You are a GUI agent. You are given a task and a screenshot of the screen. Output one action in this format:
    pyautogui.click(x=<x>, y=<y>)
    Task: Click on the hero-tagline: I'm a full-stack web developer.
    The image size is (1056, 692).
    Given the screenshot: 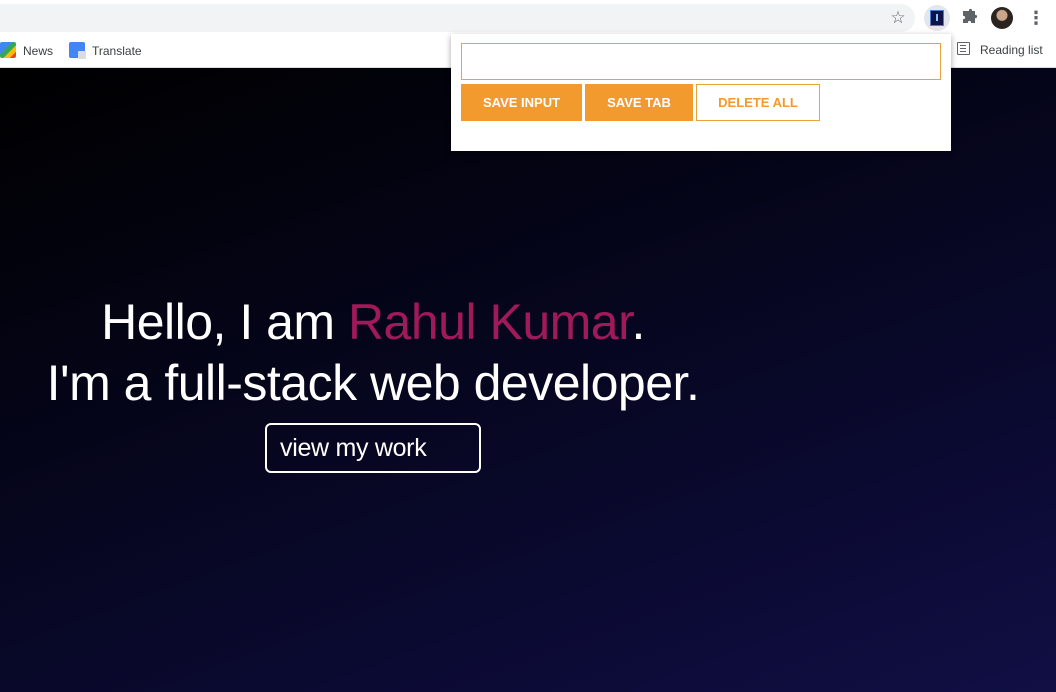 What is the action you would take?
    pyautogui.click(x=373, y=383)
    